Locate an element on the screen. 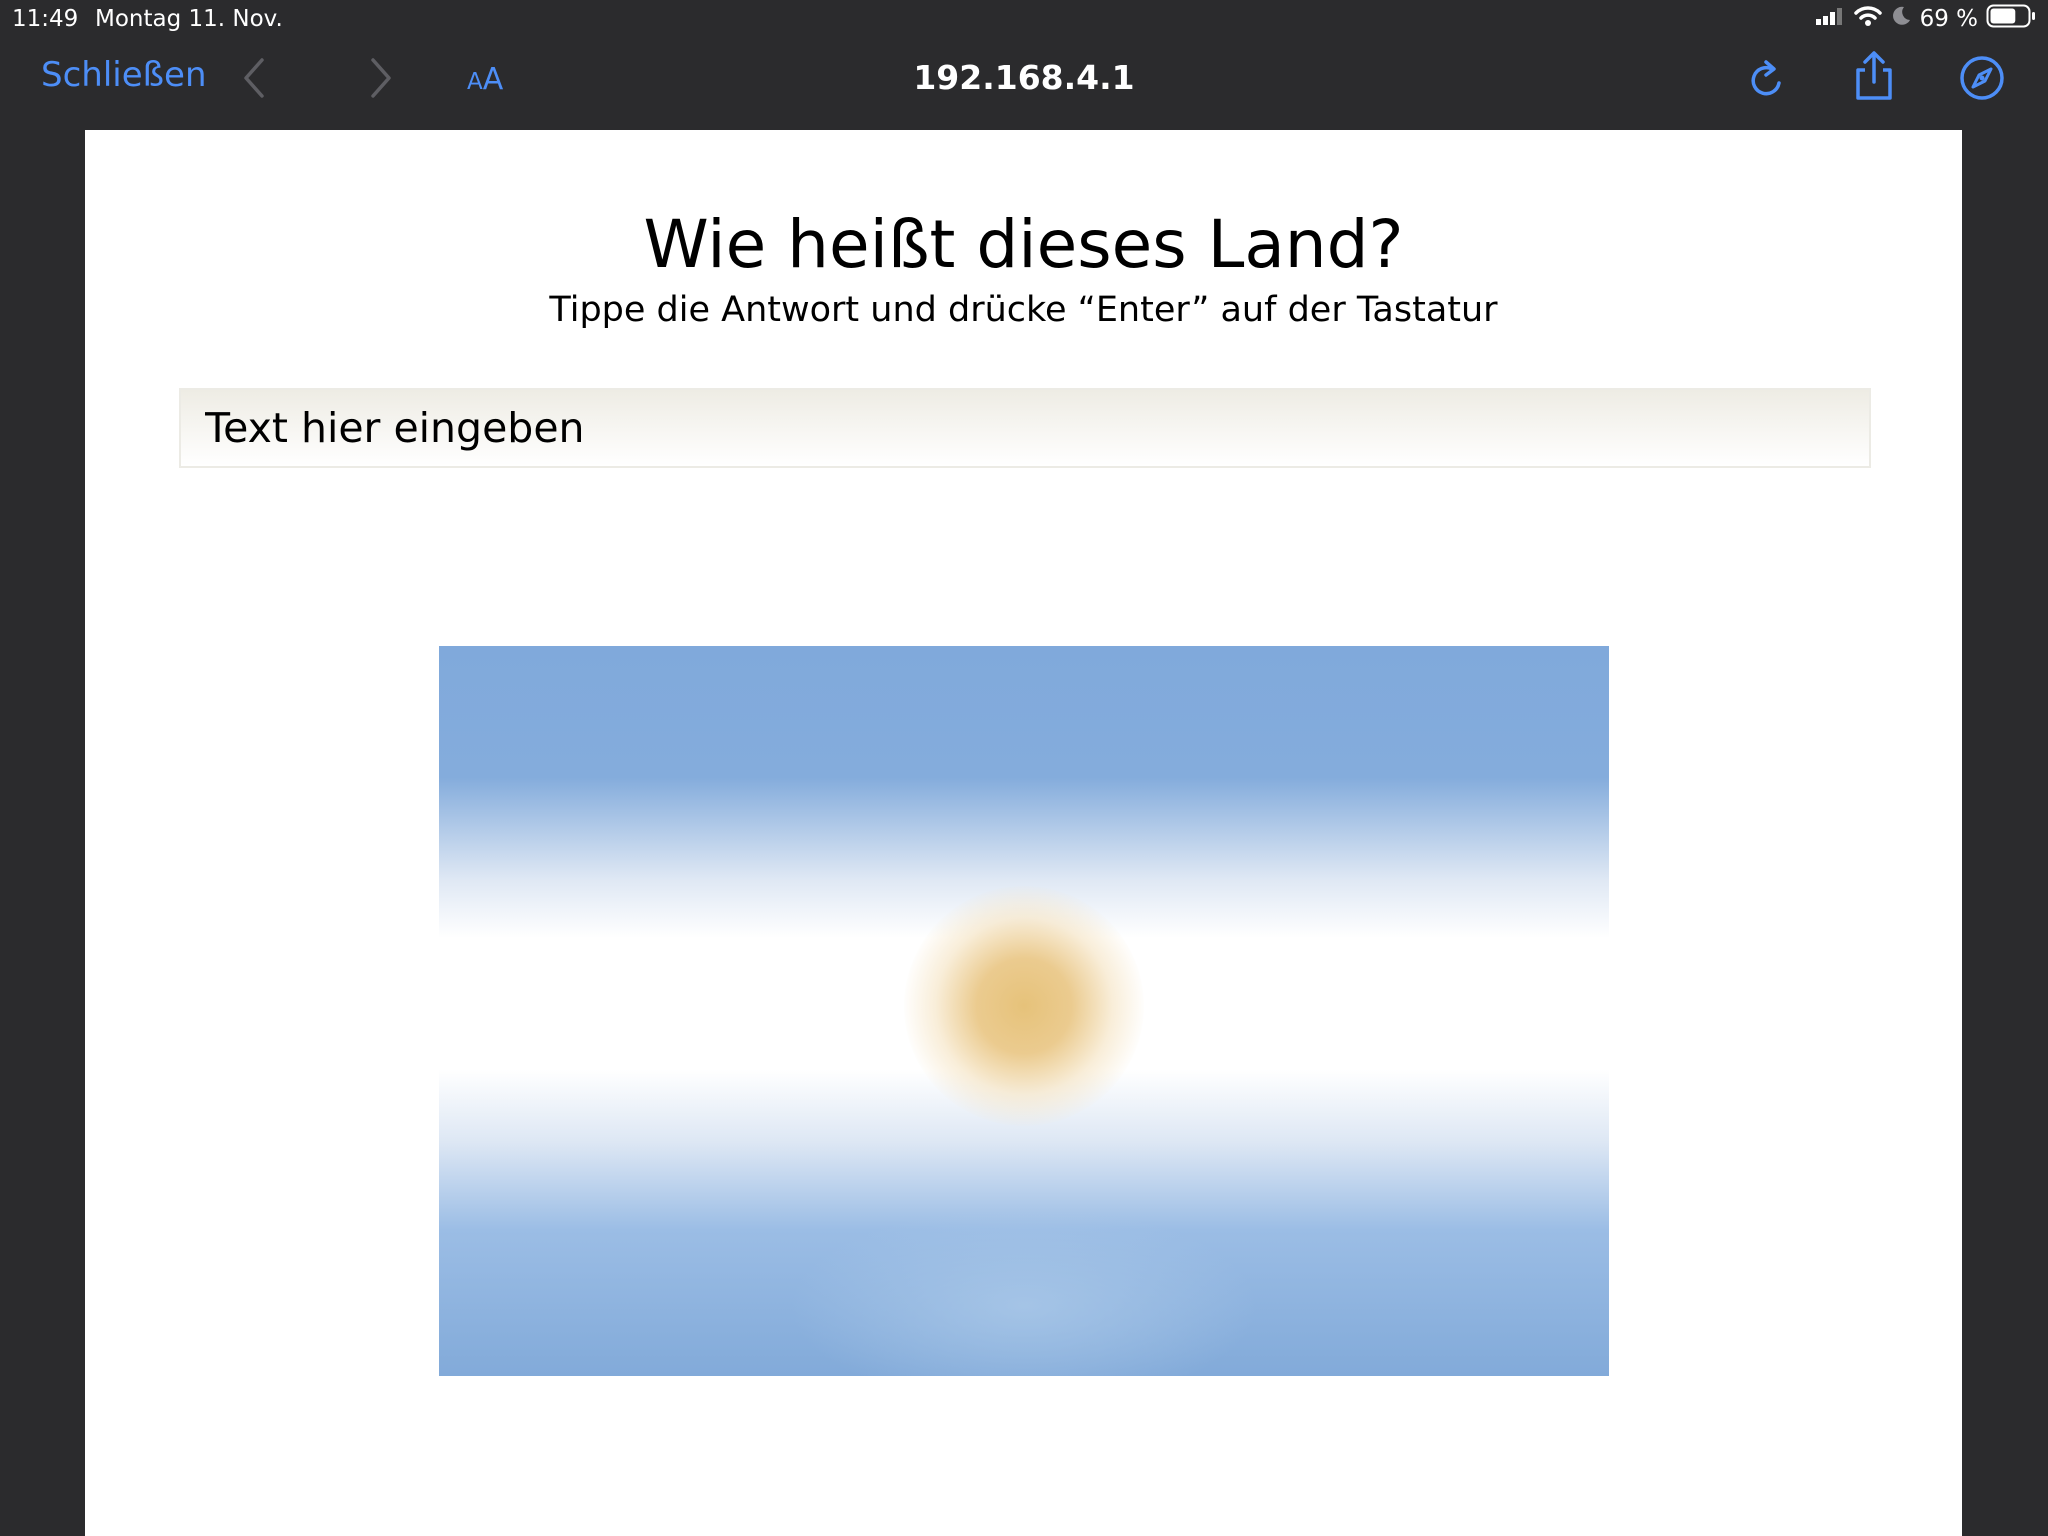 This screenshot has width=2048, height=1536. share-icon is located at coordinates (1874, 78).